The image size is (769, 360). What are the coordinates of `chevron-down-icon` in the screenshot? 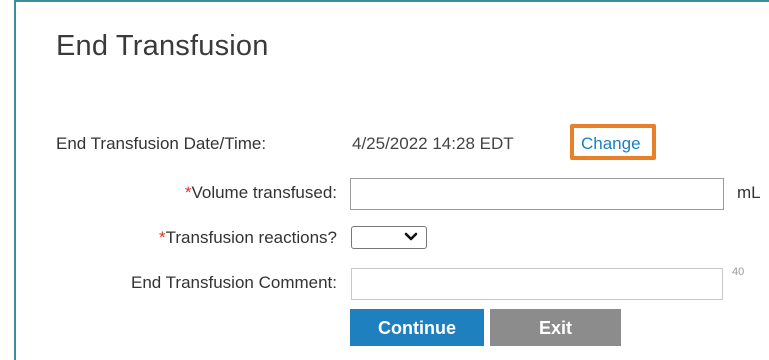 It's located at (411, 236).